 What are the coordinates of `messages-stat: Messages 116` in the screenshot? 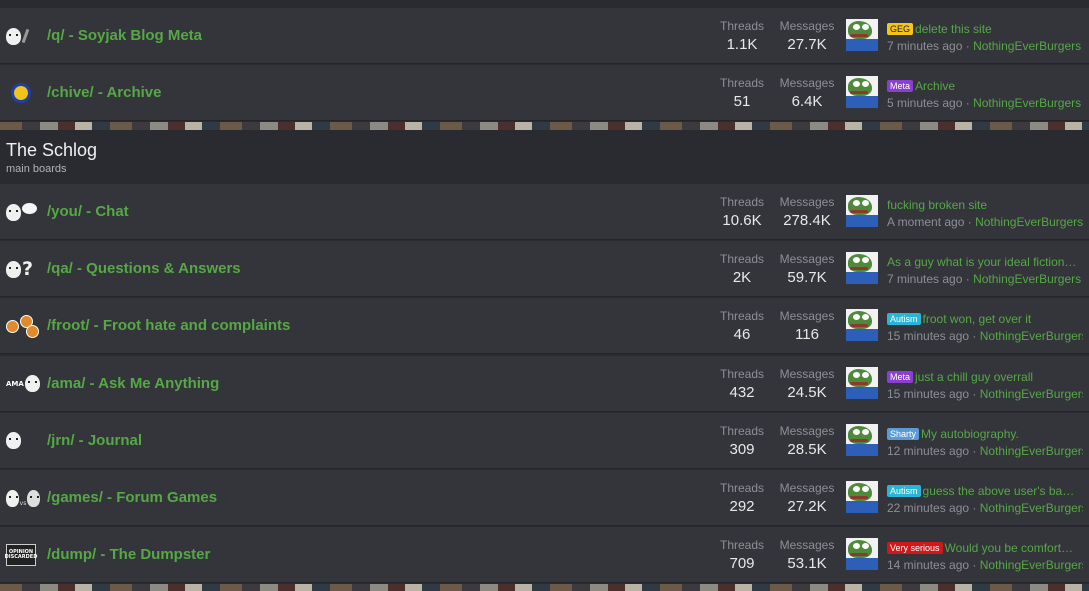 It's located at (807, 326).